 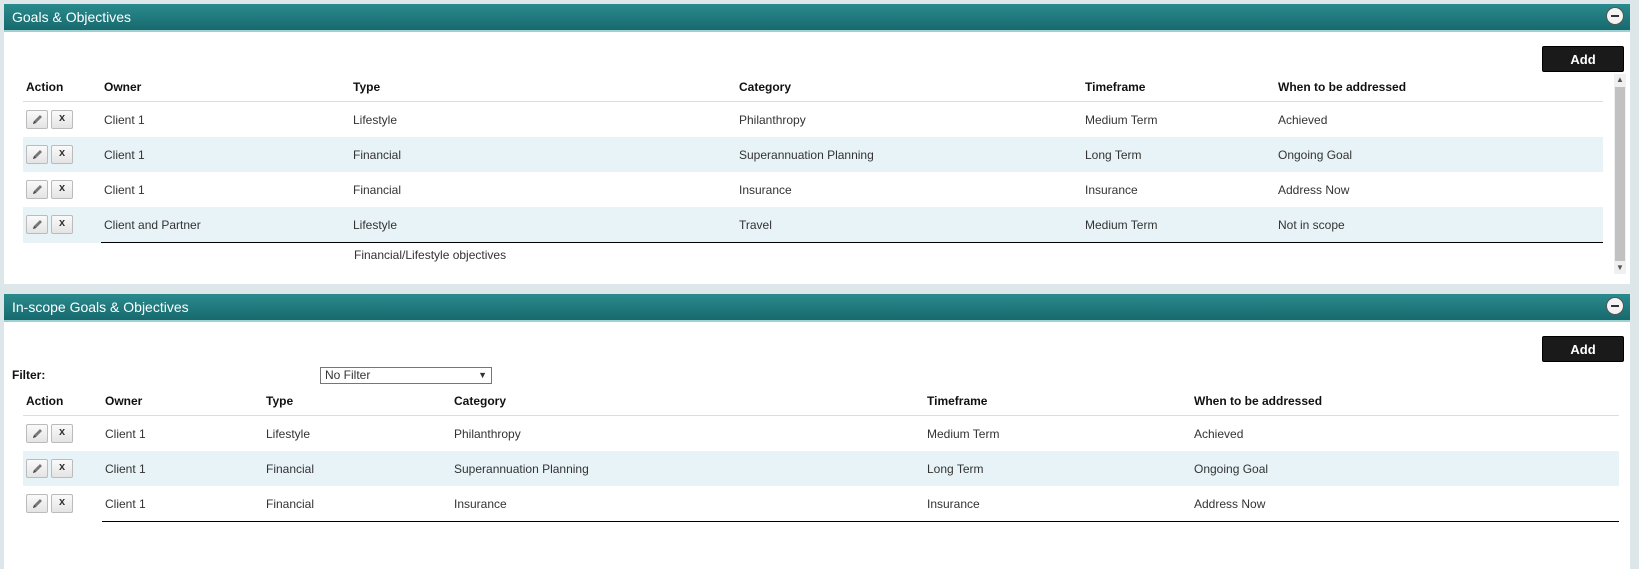 I want to click on scroll-down-arrow-icon: ▼, so click(x=1620, y=268).